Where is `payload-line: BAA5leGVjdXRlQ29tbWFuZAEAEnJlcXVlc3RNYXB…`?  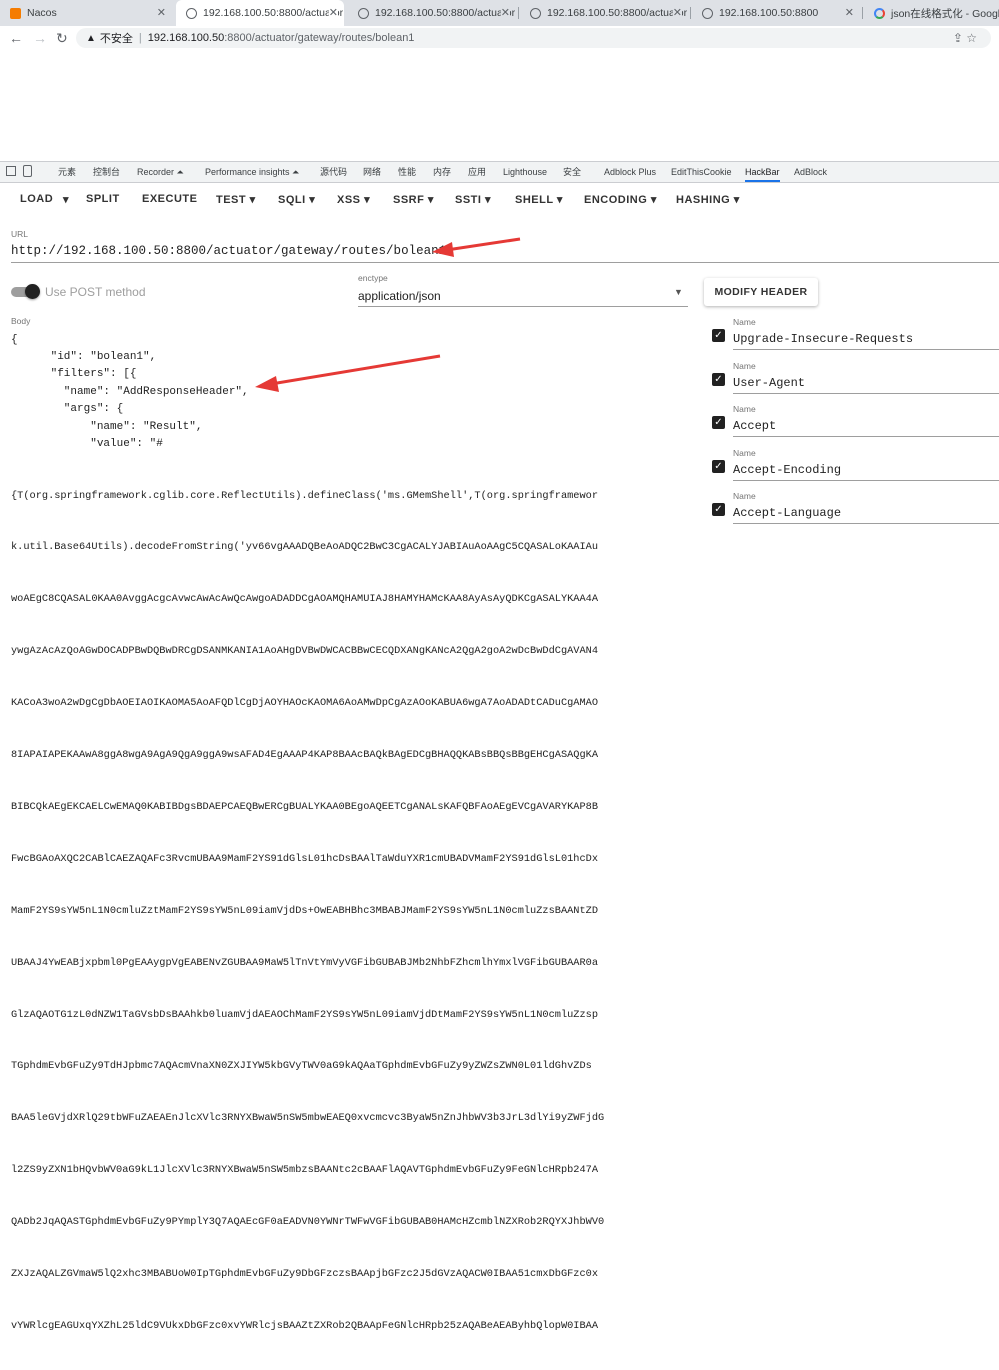
payload-line: BAA5leGVjdXRlQ29tbWFuZAEAEnJlcXVlc3RNYXB… is located at coordinates (308, 1118).